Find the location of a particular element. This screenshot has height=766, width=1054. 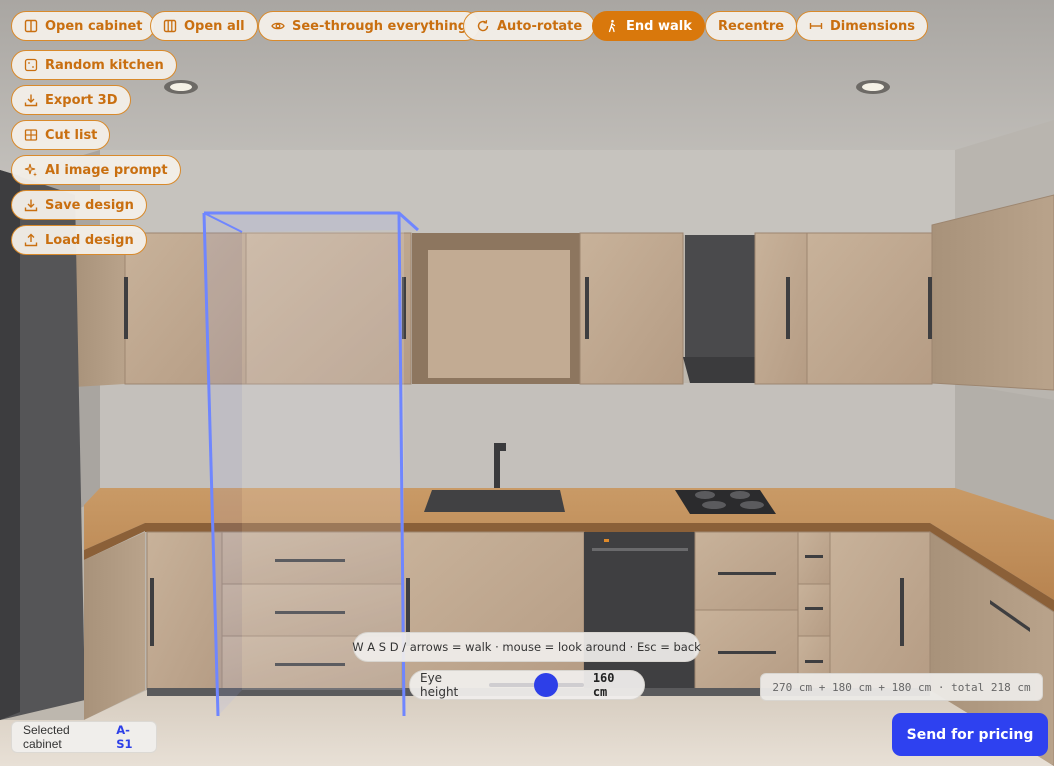

random-kitchen-button: Random kitchen is located at coordinates (94, 65).